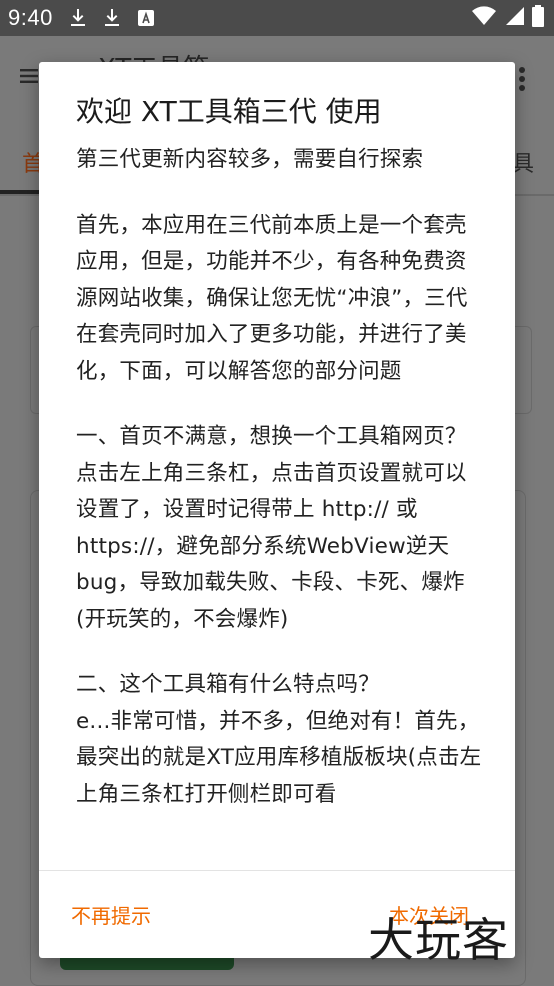 Image resolution: width=554 pixels, height=986 pixels. I want to click on watermark-logo: 大玩客, so click(438, 940).